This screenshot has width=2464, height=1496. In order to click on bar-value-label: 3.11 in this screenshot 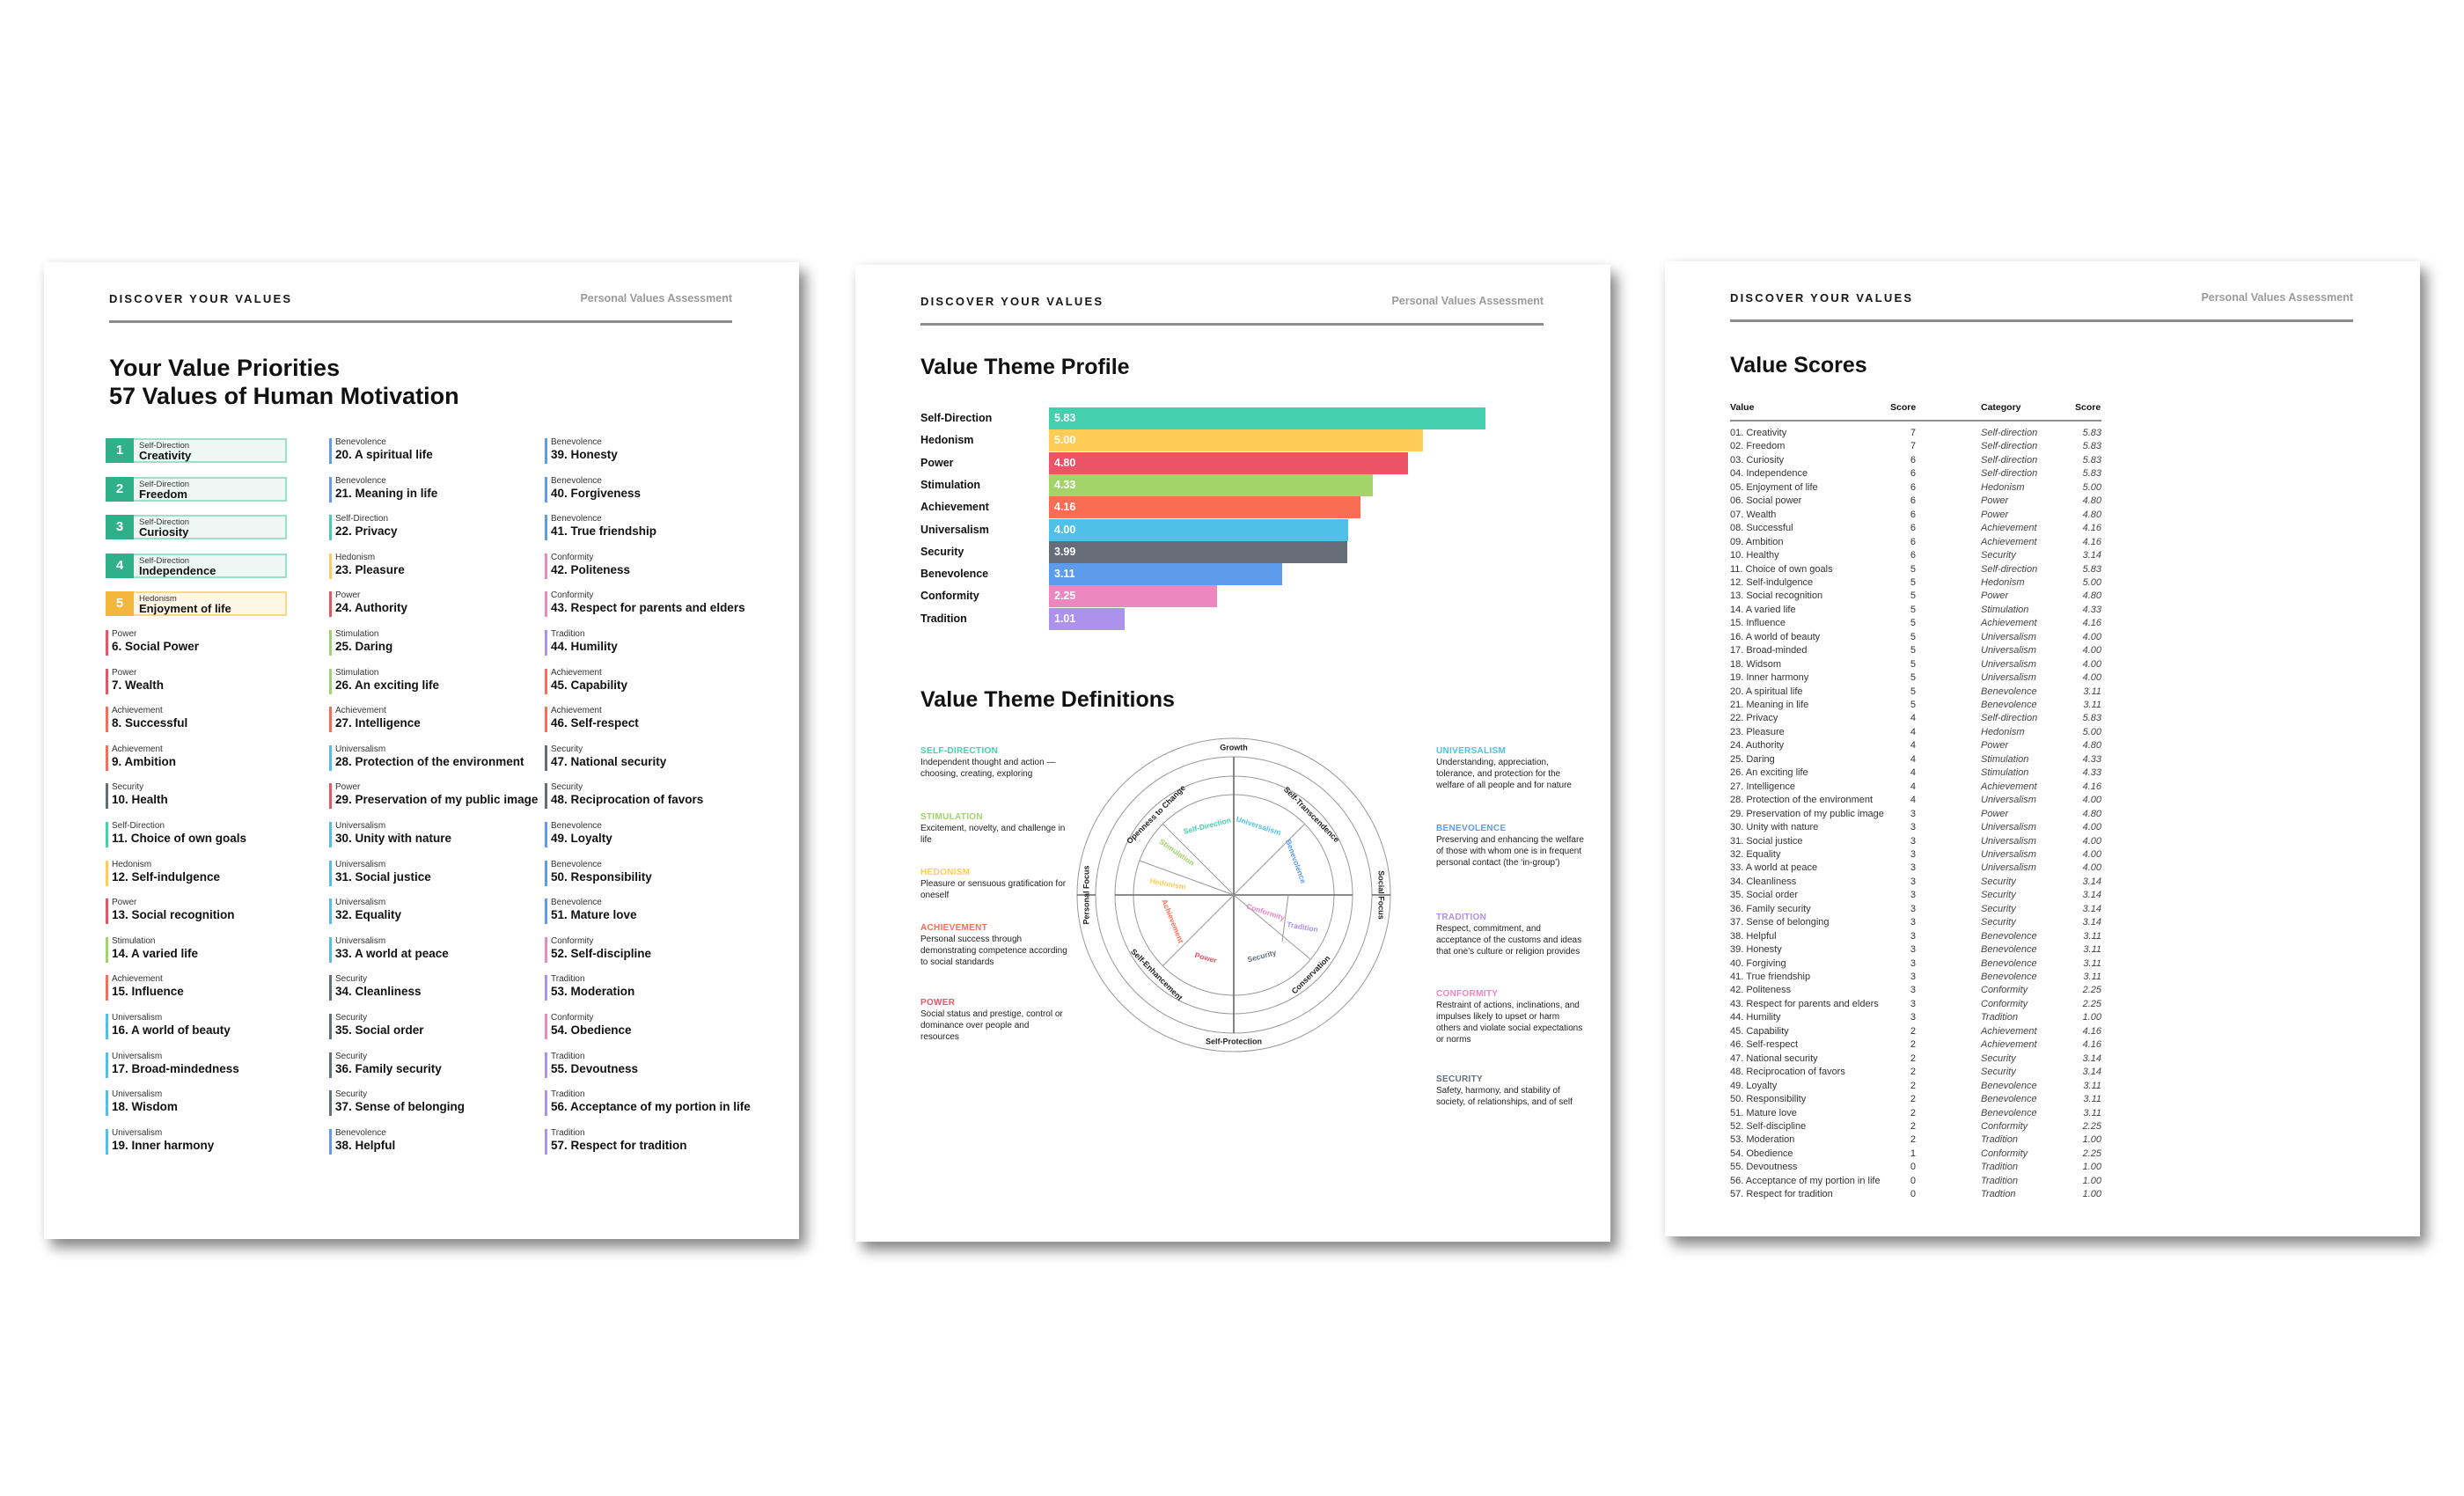, I will do `click(1064, 574)`.